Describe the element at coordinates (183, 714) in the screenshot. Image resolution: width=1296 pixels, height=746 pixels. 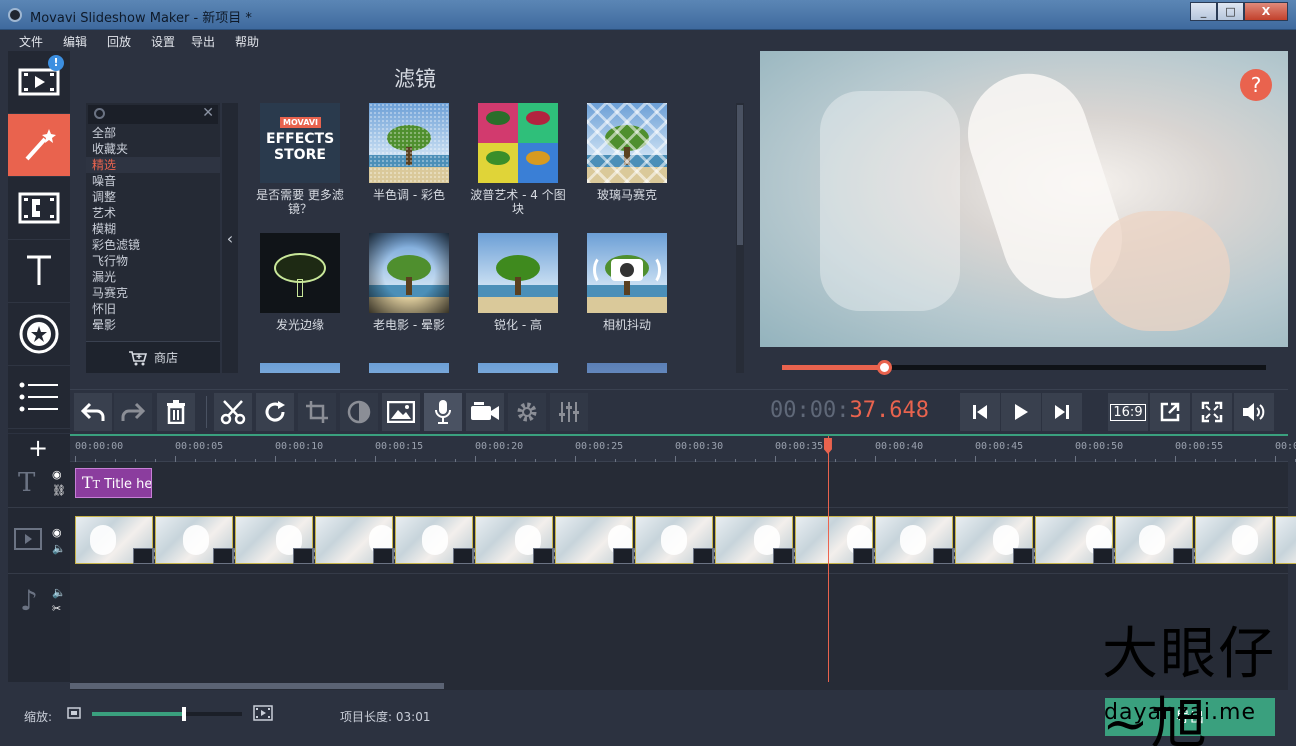
I see `zoom-slider-knob` at that location.